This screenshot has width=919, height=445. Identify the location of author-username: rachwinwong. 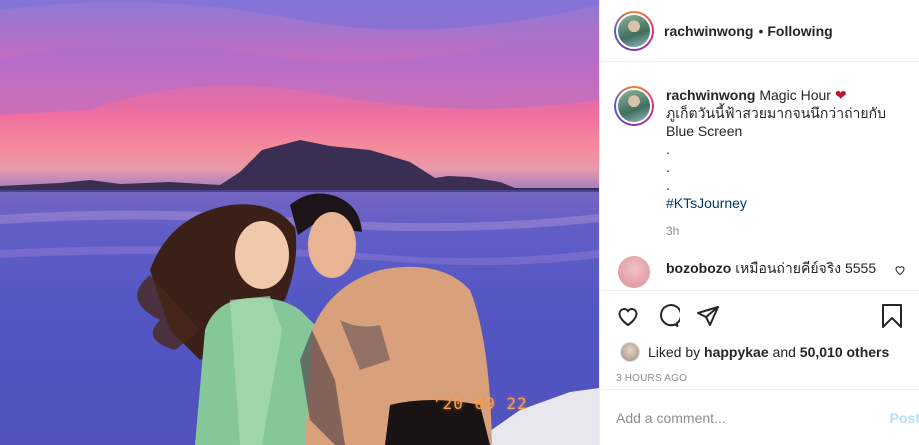
(708, 31).